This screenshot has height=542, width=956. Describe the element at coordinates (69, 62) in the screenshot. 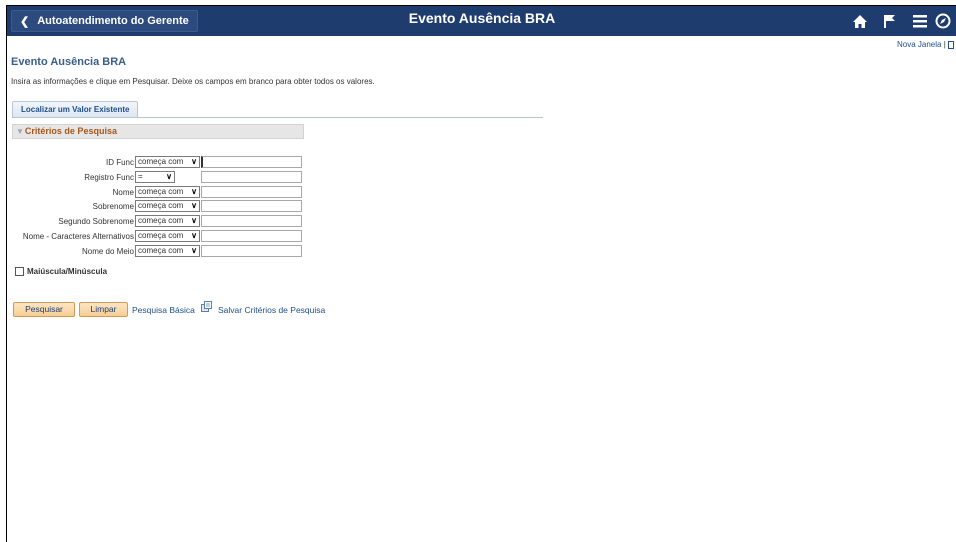

I see `page-title: Evento Ausência BRA` at that location.